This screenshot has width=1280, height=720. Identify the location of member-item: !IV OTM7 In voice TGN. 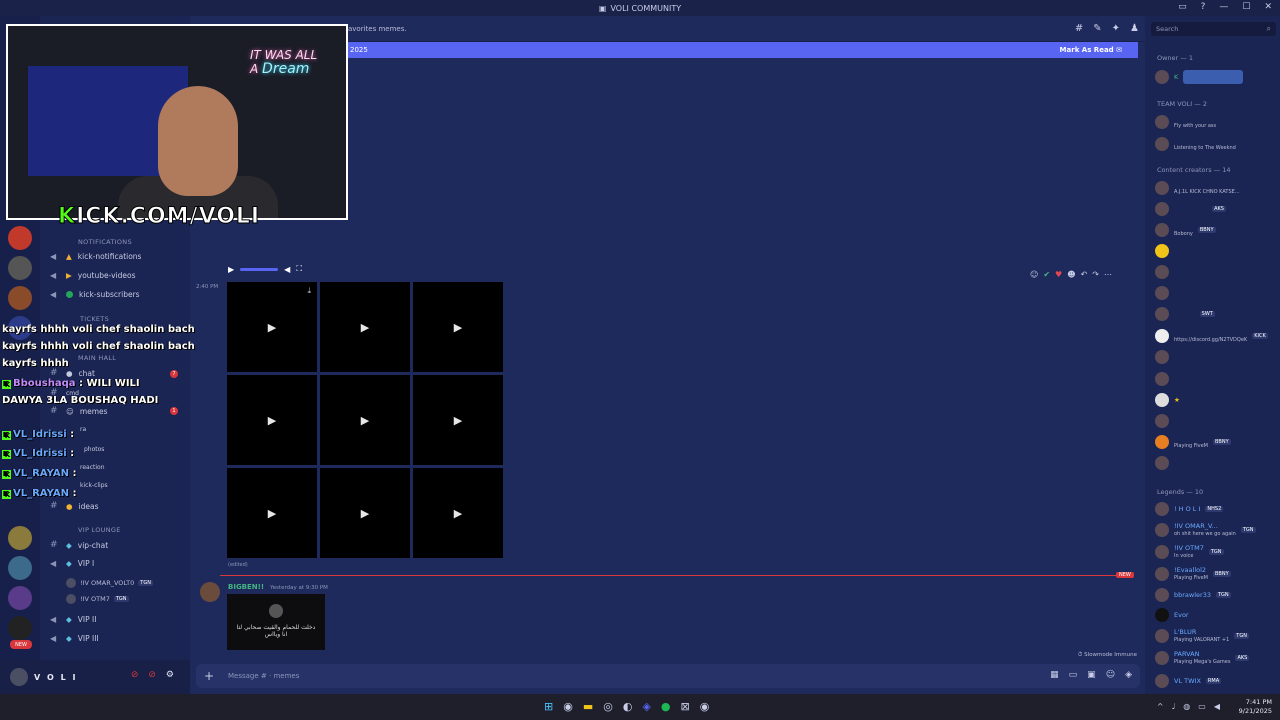
(1189, 552).